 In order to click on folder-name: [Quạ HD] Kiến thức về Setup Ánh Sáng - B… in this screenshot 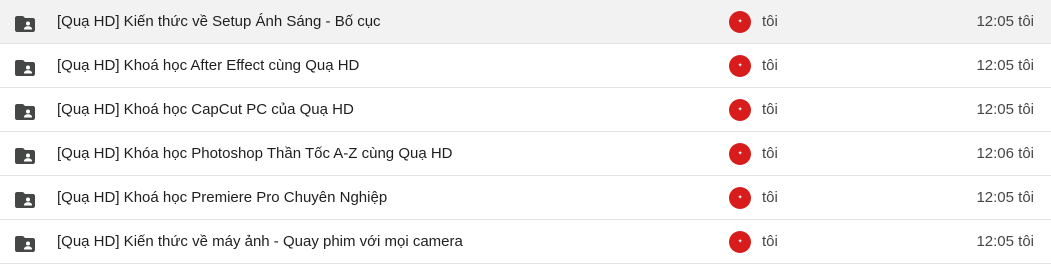, I will do `click(219, 22)`.